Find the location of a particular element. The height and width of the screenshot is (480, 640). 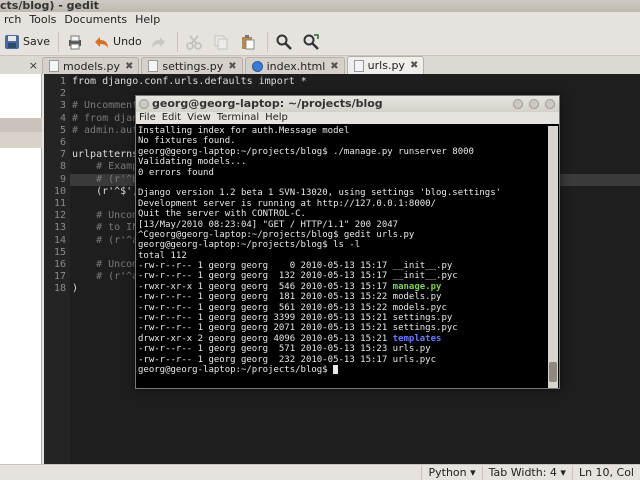

print-button is located at coordinates (76, 42).